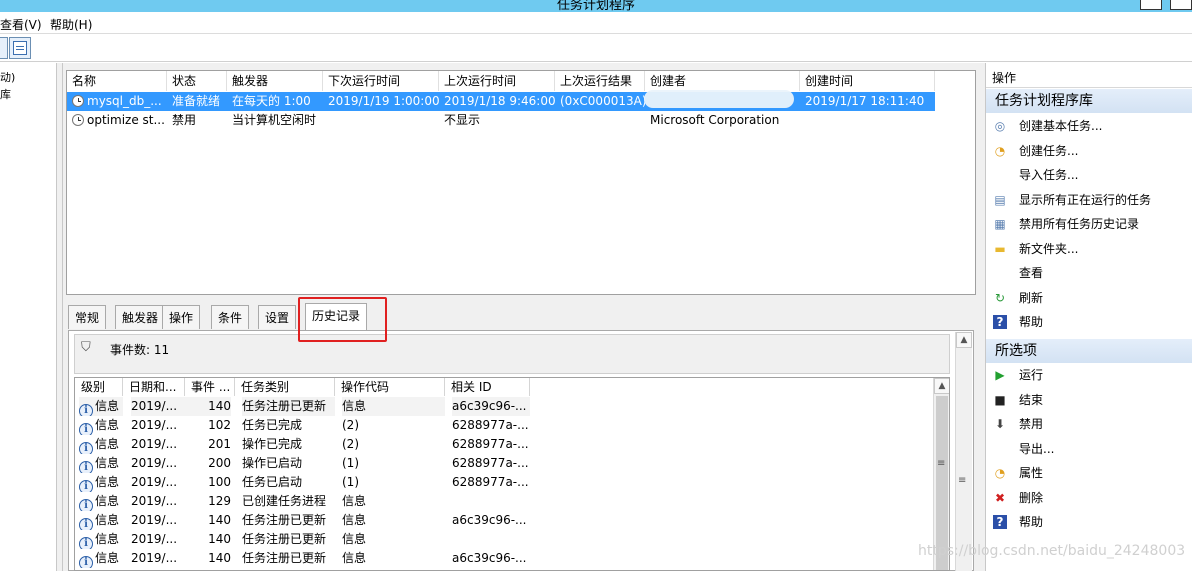  Describe the element at coordinates (487, 387) in the screenshot. I see `col-related-id: 相关 ID` at that location.